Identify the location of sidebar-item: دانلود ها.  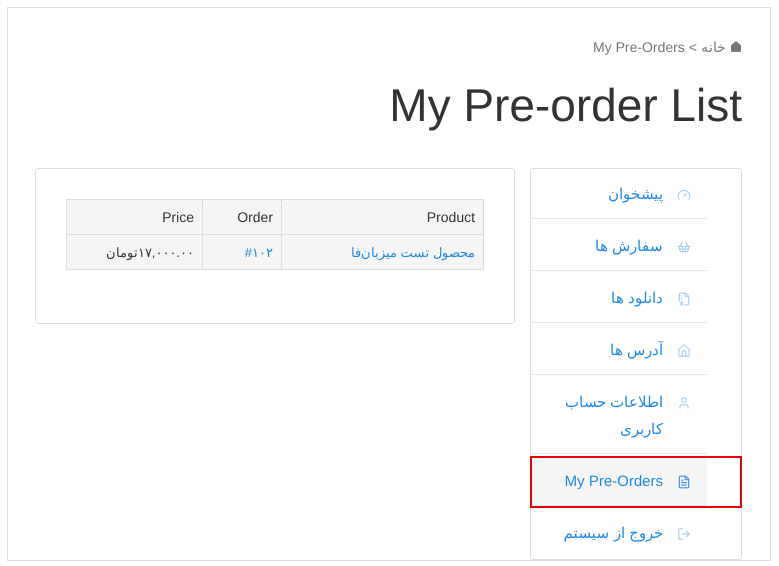
(619, 299).